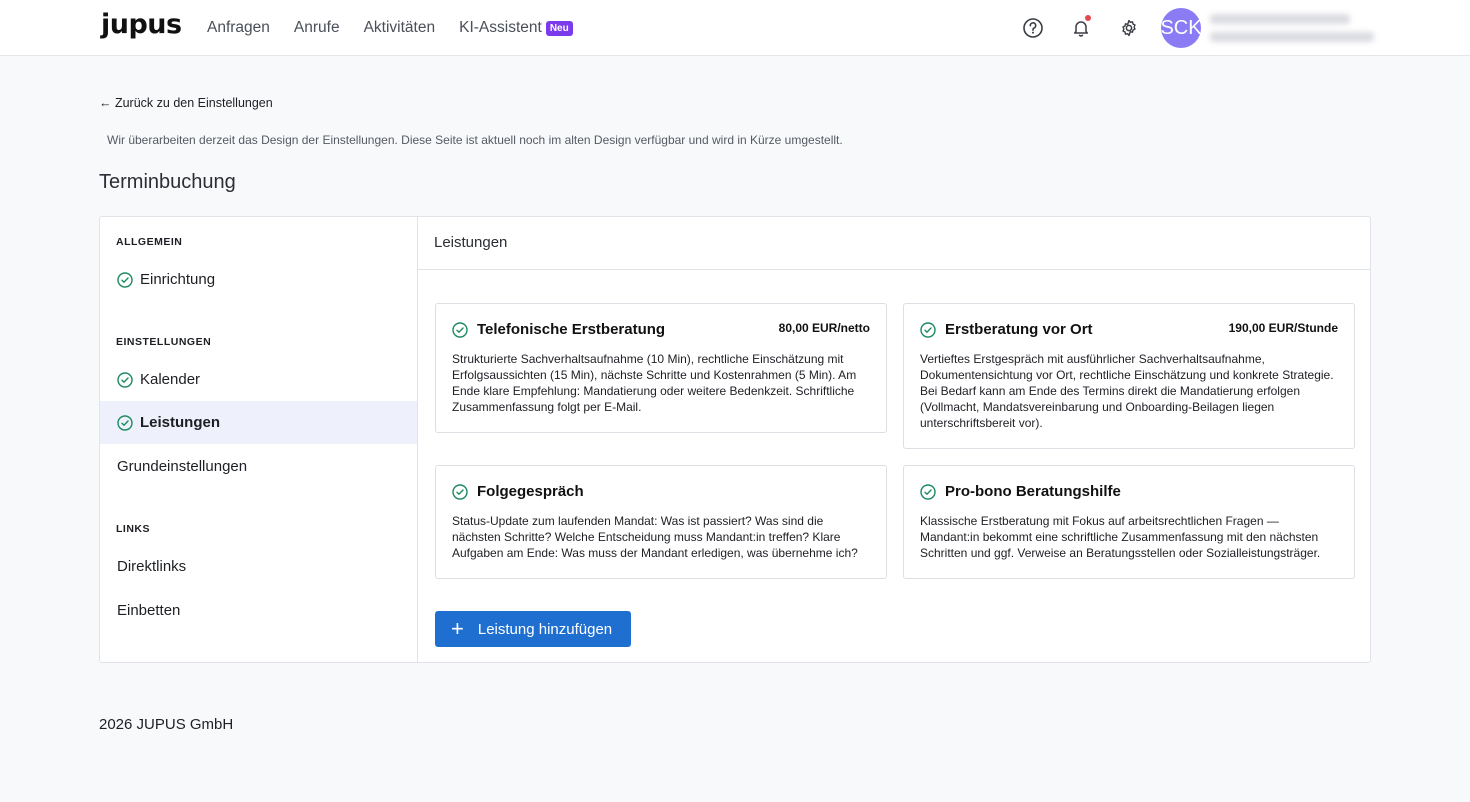 The width and height of the screenshot is (1470, 802). Describe the element at coordinates (258, 610) in the screenshot. I see `sidebar-item-einbetten: Einbetten` at that location.